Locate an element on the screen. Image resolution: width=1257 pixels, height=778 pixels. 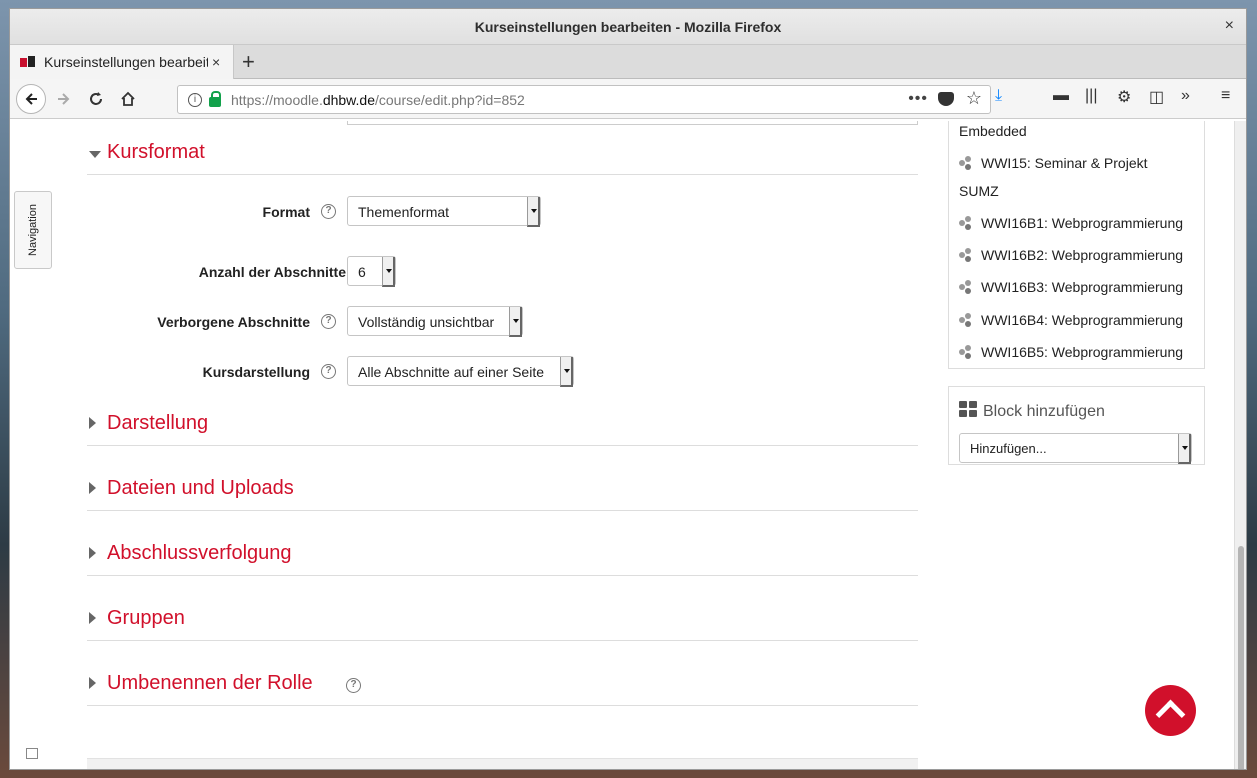
arrow-right-icon is located at coordinates (64, 99).